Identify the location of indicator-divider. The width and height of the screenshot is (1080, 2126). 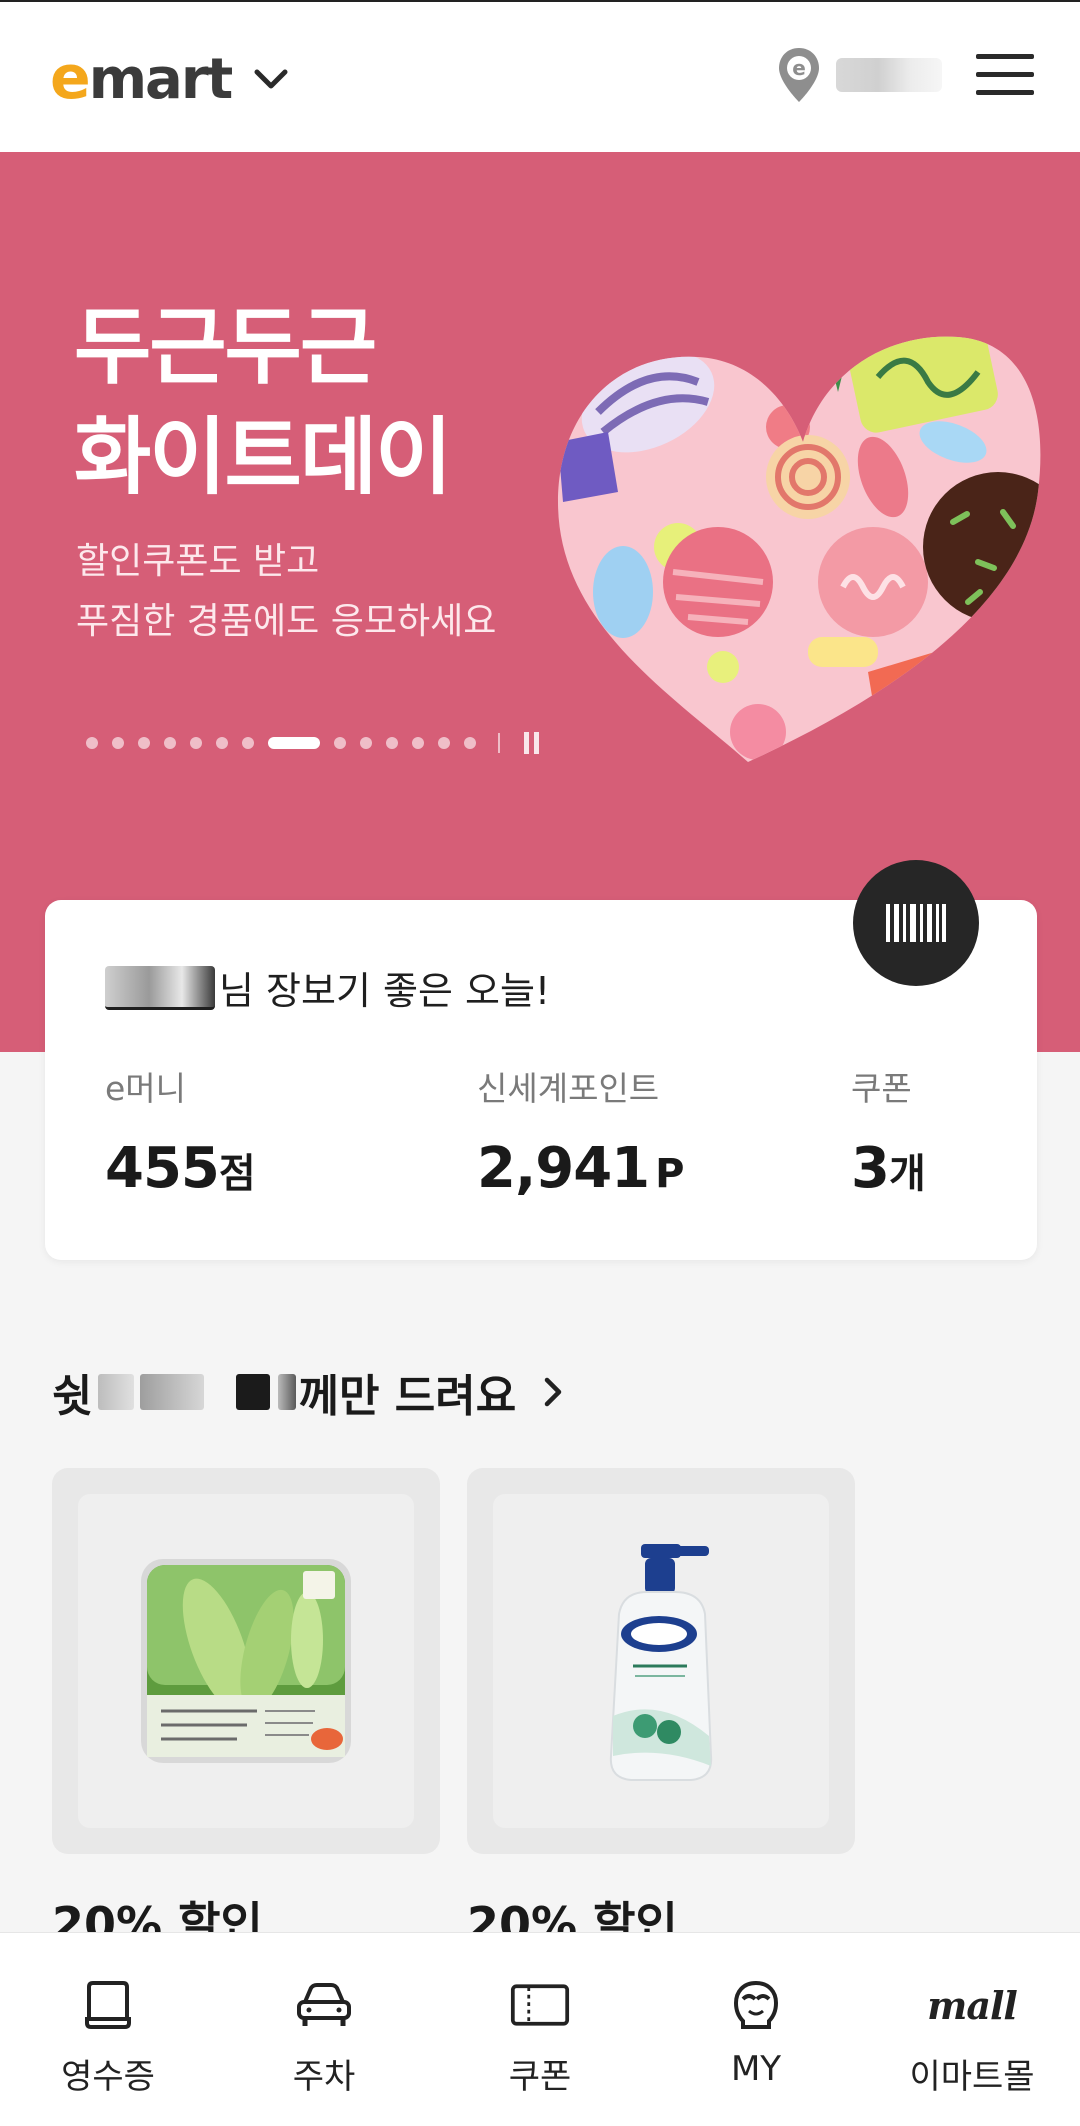
(499, 743).